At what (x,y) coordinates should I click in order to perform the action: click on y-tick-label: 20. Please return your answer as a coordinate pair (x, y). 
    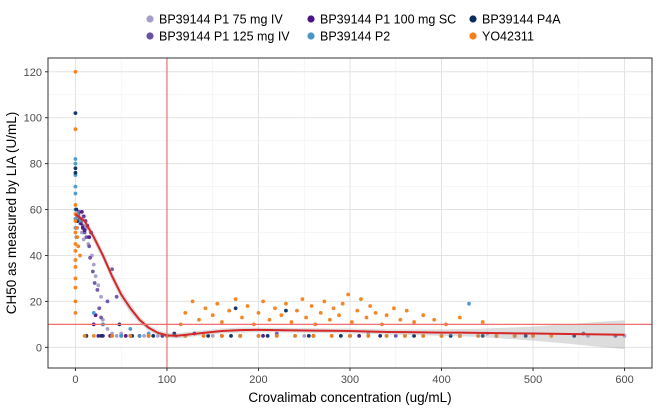
    Looking at the image, I should click on (36, 302).